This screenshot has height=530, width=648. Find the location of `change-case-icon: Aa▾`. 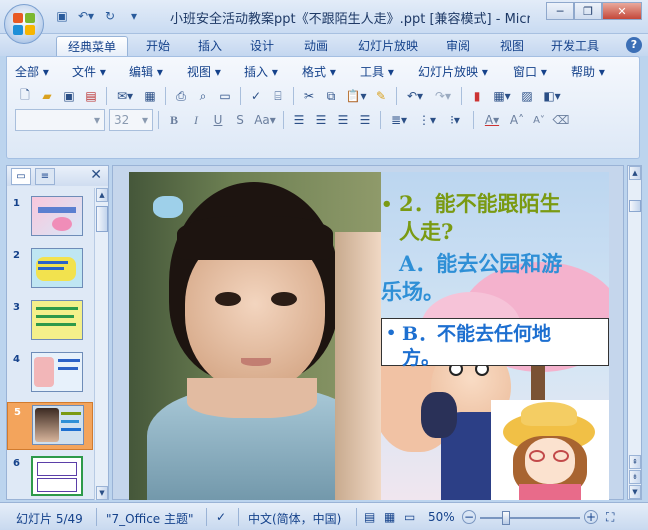

change-case-icon: Aa▾ is located at coordinates (265, 120).